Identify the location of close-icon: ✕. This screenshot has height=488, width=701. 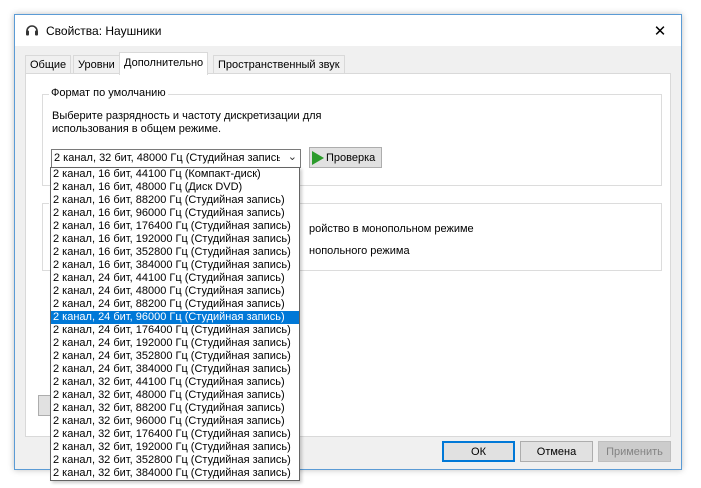
(660, 31).